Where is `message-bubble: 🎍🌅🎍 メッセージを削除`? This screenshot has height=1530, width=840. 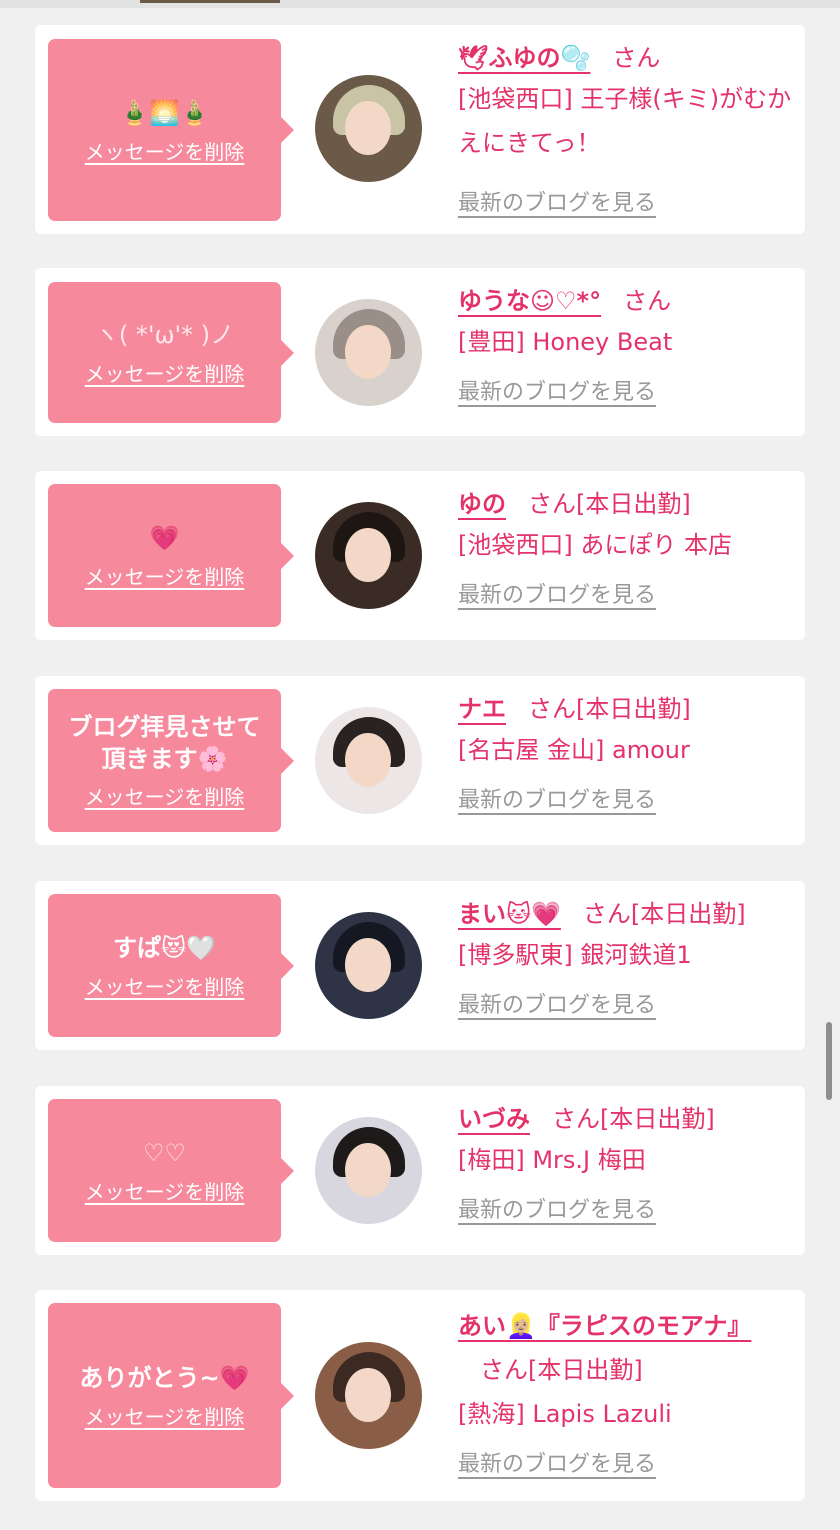
message-bubble: 🎍🌅🎍 メッセージを削除 is located at coordinates (171, 130).